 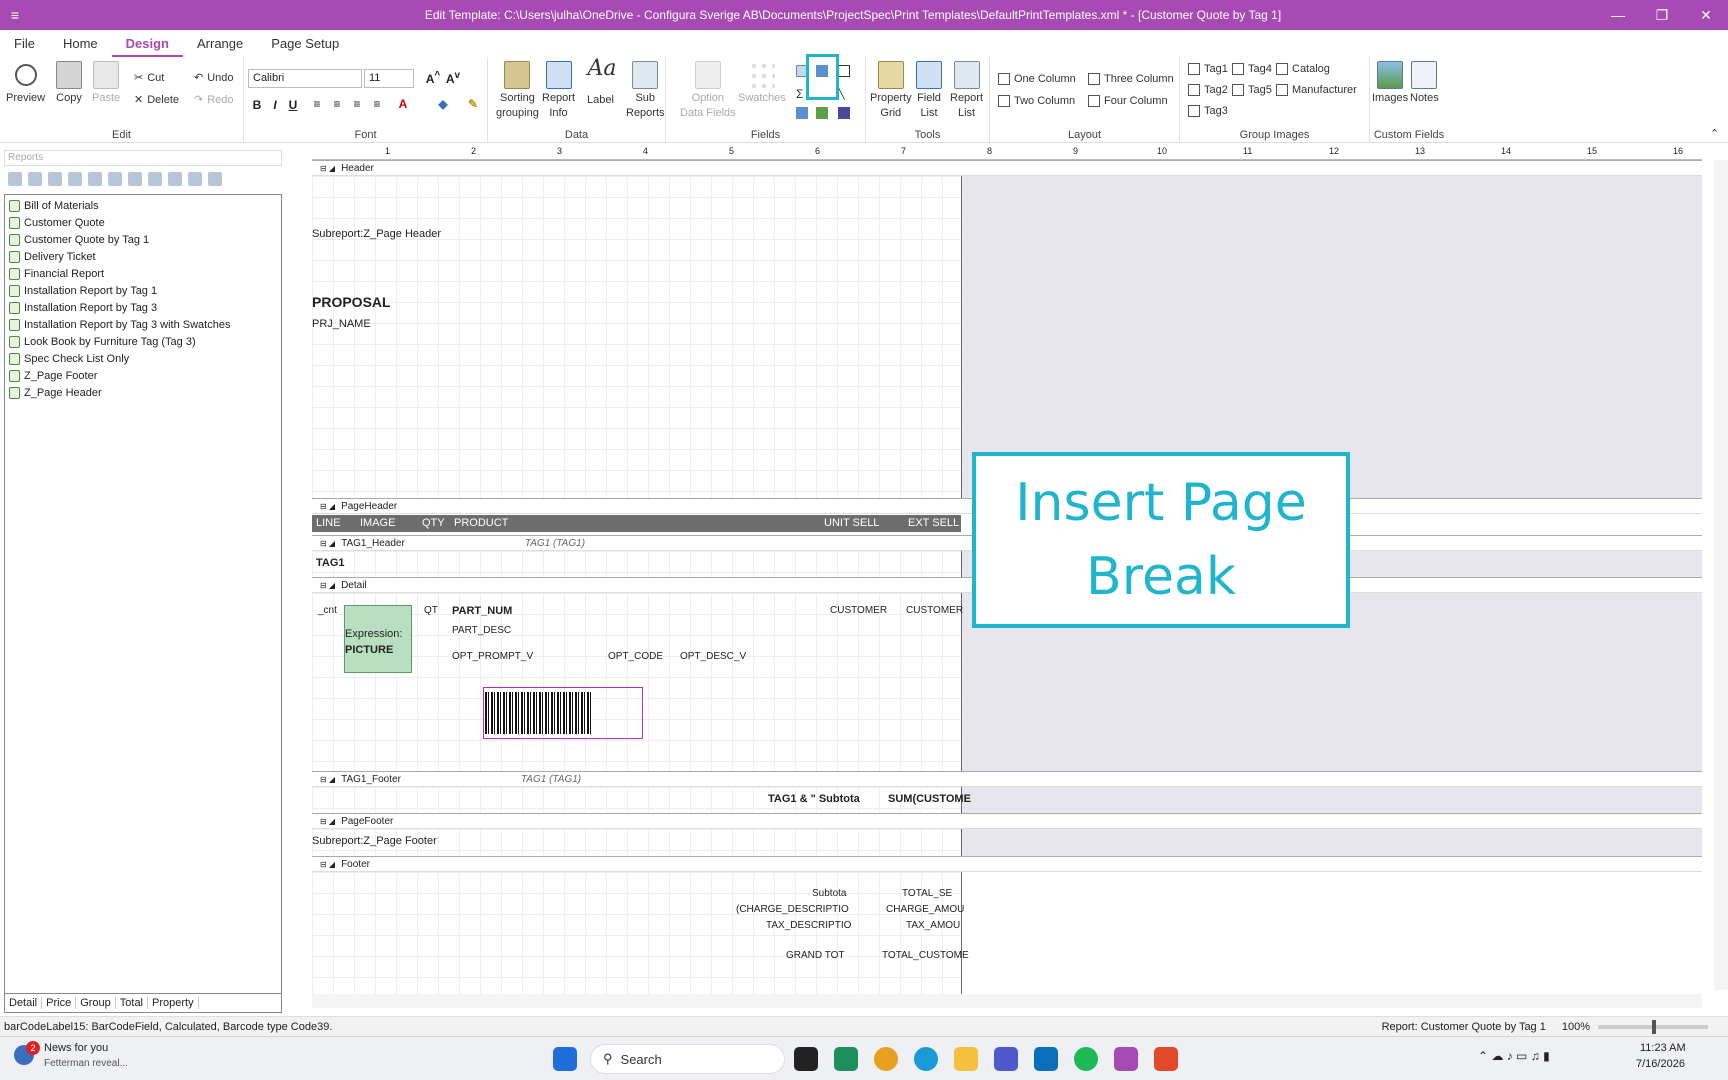 What do you see at coordinates (1424, 83) in the screenshot?
I see `notes-button: Notes` at bounding box center [1424, 83].